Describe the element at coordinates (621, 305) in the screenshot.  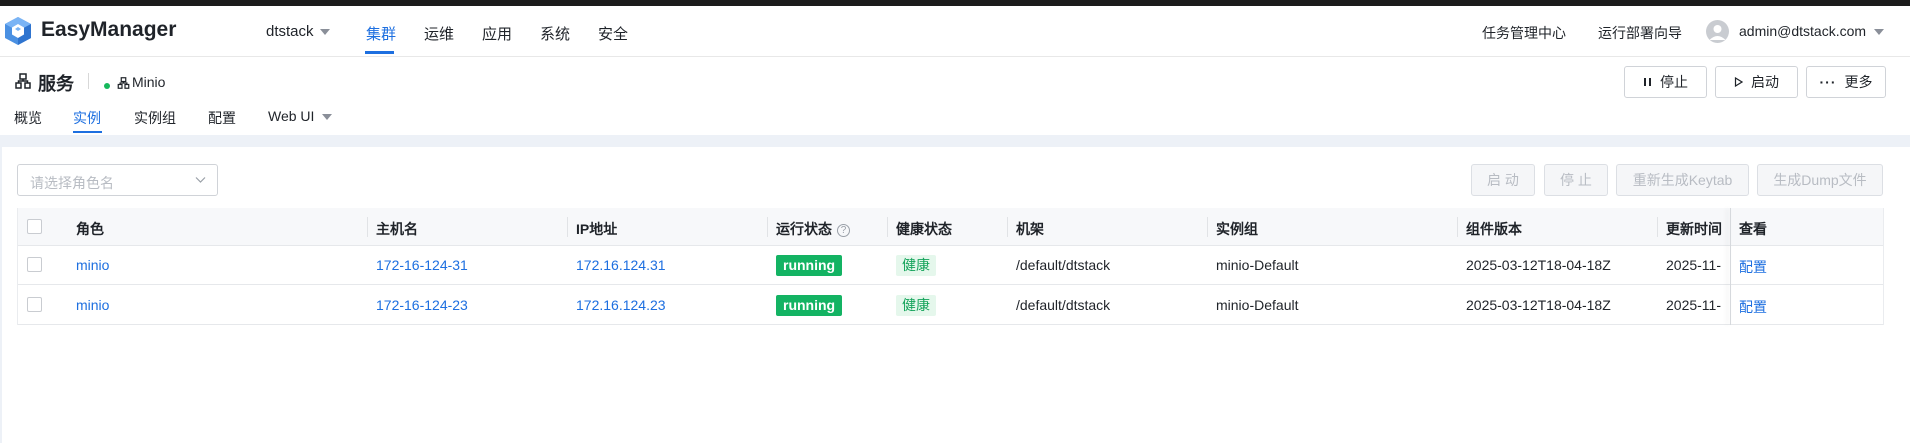
I see `ip-link: 172.16.124.23` at that location.